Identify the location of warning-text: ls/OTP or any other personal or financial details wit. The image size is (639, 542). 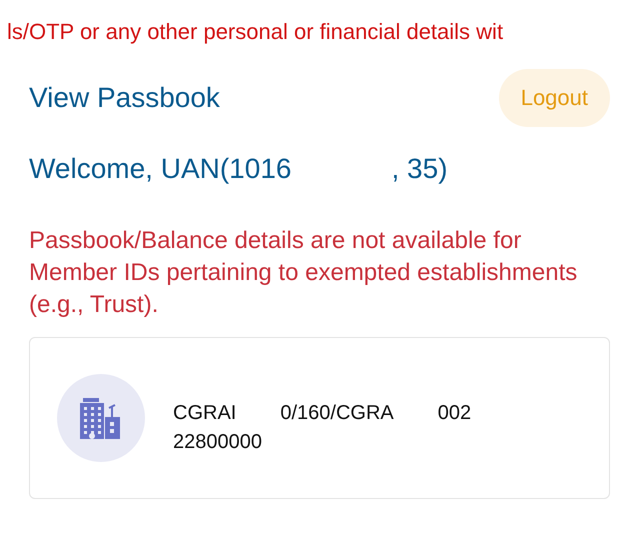
(255, 31).